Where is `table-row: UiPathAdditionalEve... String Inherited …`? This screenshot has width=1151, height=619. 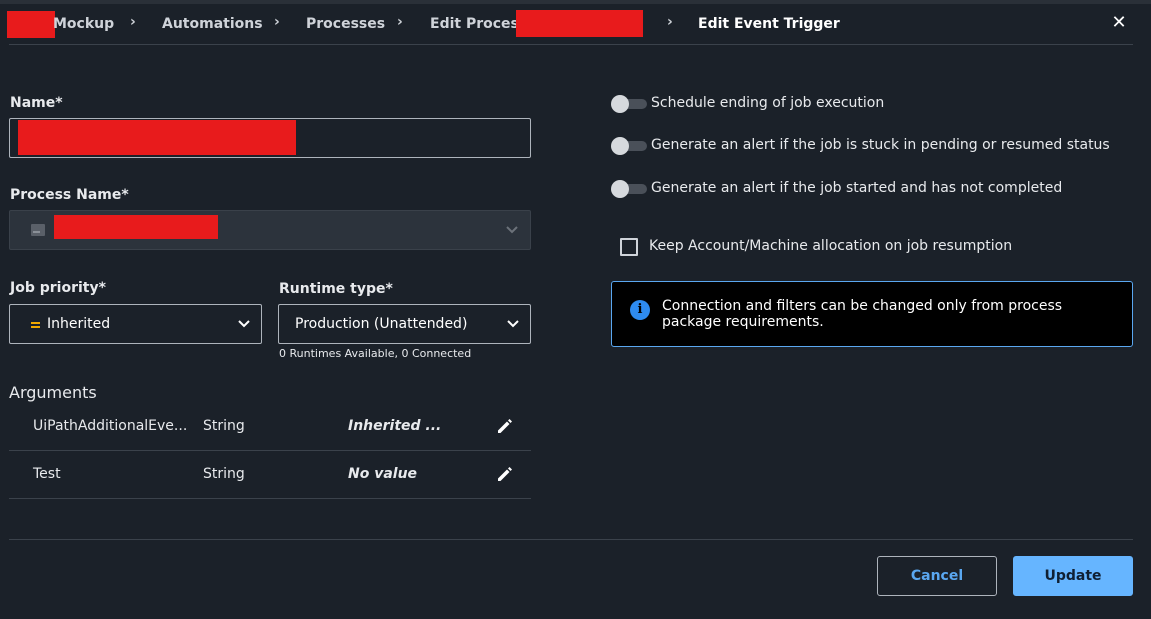 table-row: UiPathAdditionalEve... String Inherited … is located at coordinates (270, 427).